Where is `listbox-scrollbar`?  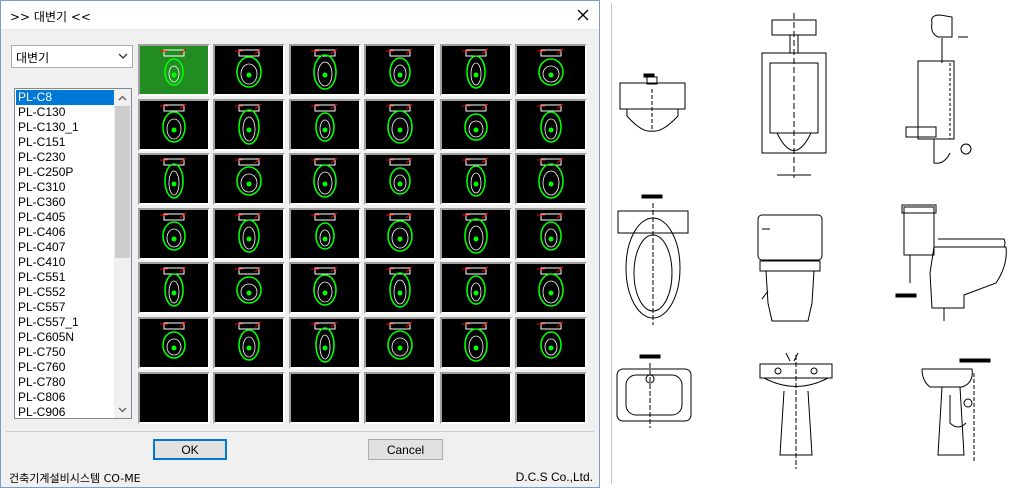 listbox-scrollbar is located at coordinates (122, 253).